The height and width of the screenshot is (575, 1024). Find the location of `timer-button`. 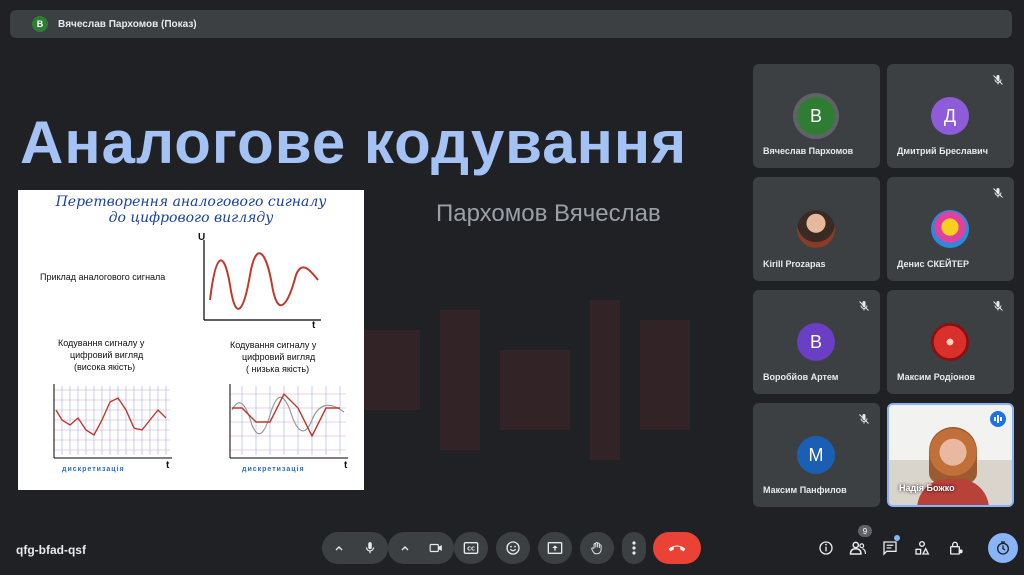

timer-button is located at coordinates (1003, 548).